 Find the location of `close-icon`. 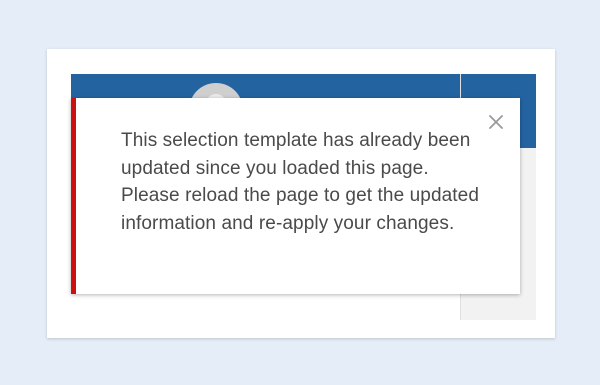

close-icon is located at coordinates (496, 122).